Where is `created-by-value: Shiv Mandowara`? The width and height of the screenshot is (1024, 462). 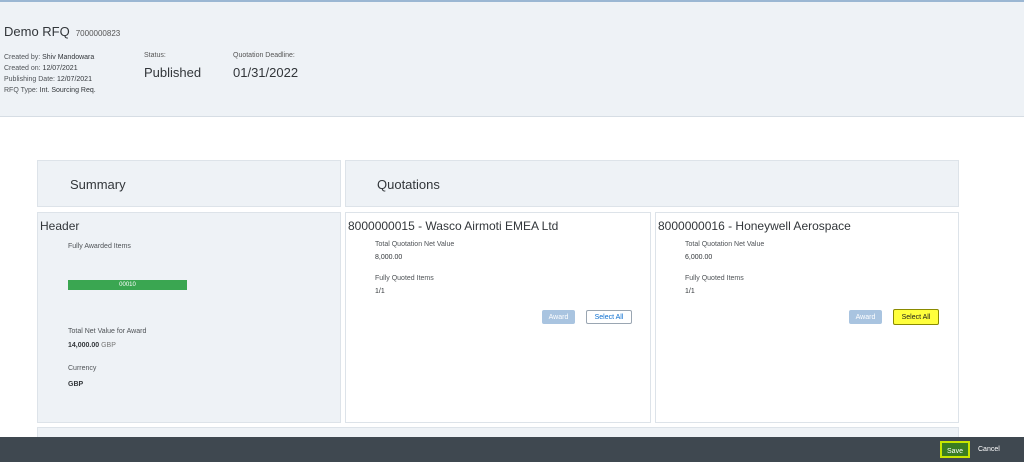
created-by-value: Shiv Mandowara is located at coordinates (68, 57).